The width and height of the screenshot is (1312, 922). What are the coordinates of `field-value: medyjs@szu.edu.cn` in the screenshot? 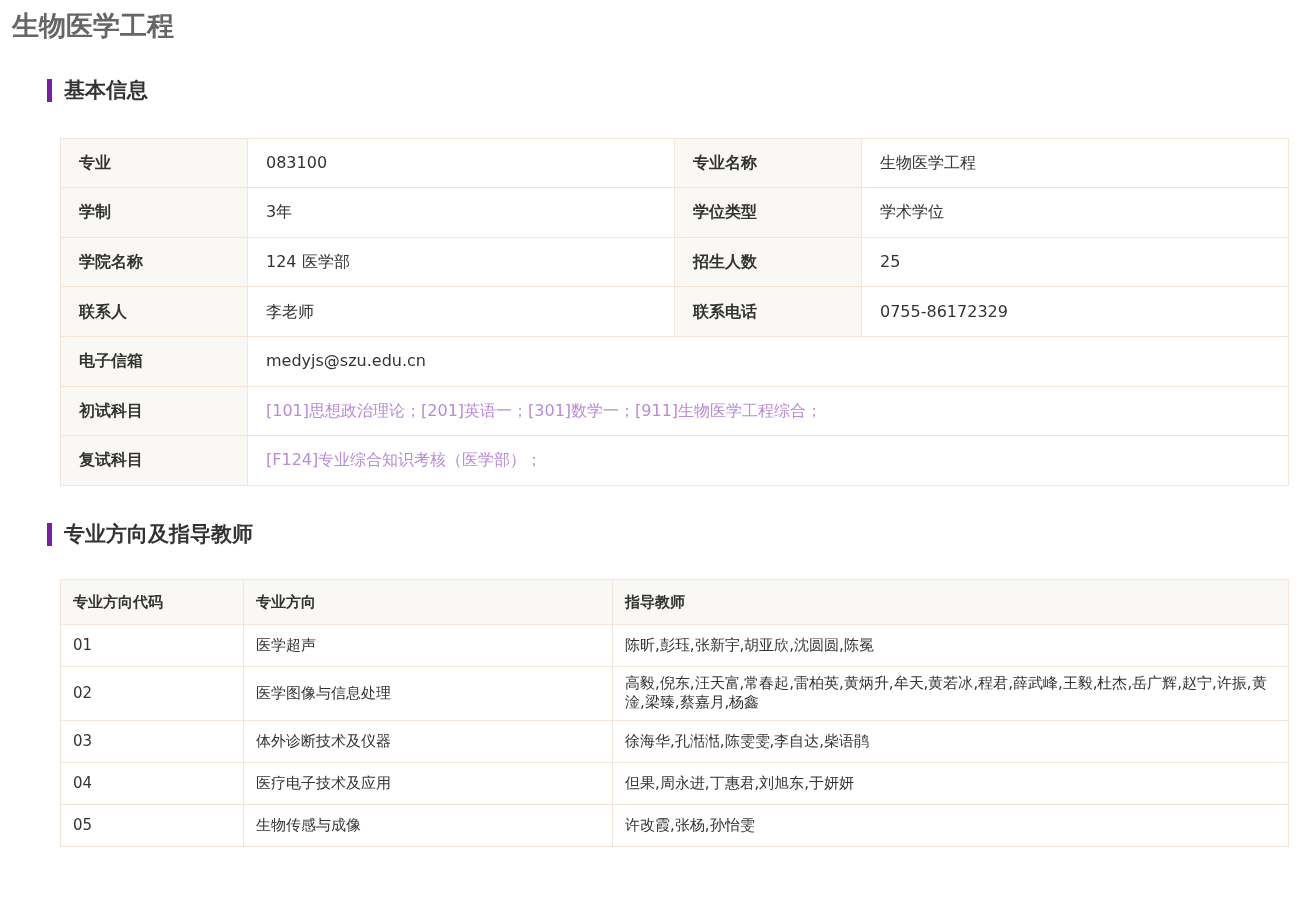 It's located at (768, 361).